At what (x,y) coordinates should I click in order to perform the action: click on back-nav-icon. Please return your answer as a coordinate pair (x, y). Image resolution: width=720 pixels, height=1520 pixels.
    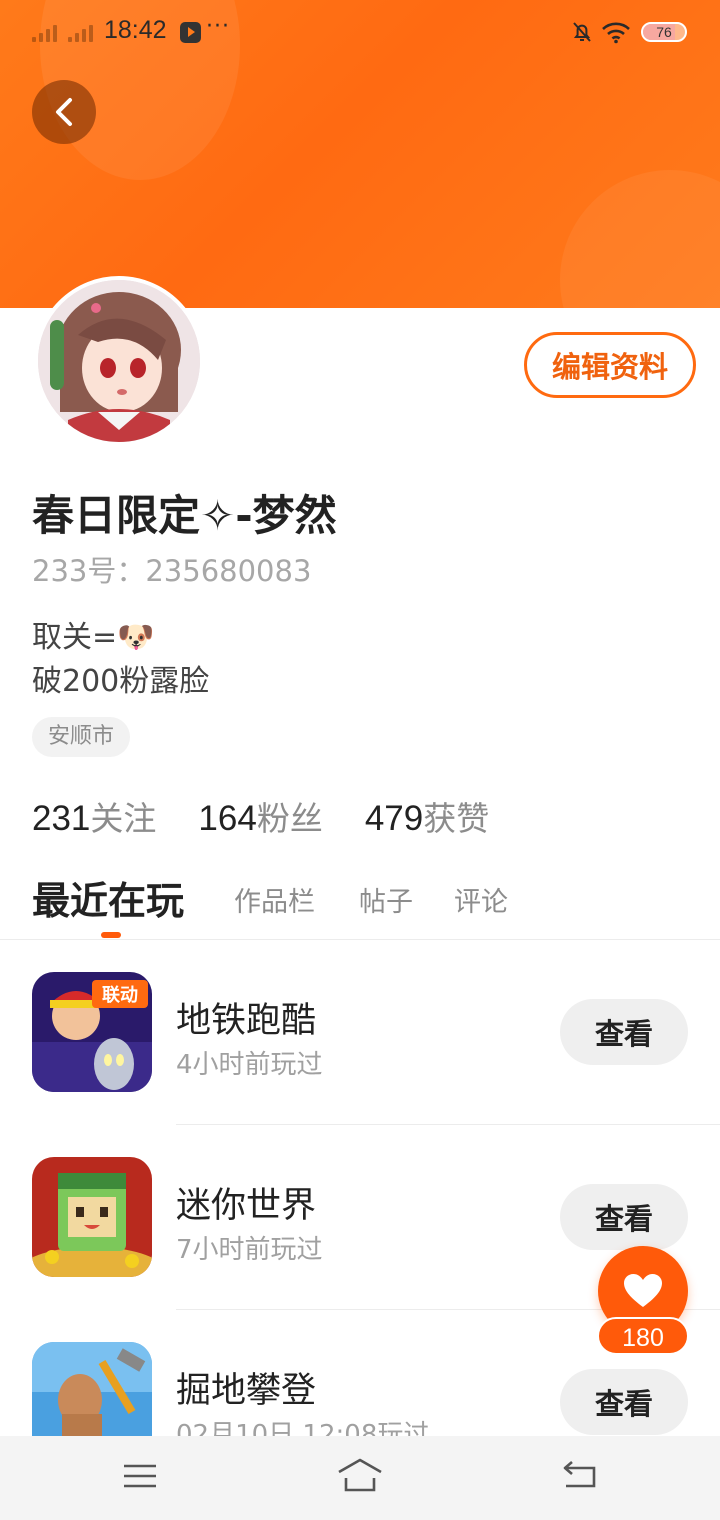
    Looking at the image, I should click on (580, 1476).